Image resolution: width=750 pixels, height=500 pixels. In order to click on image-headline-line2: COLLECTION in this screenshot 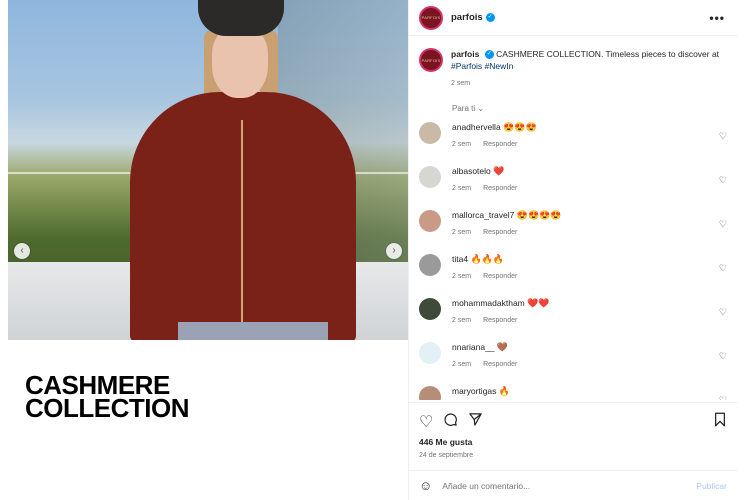, I will do `click(107, 408)`.